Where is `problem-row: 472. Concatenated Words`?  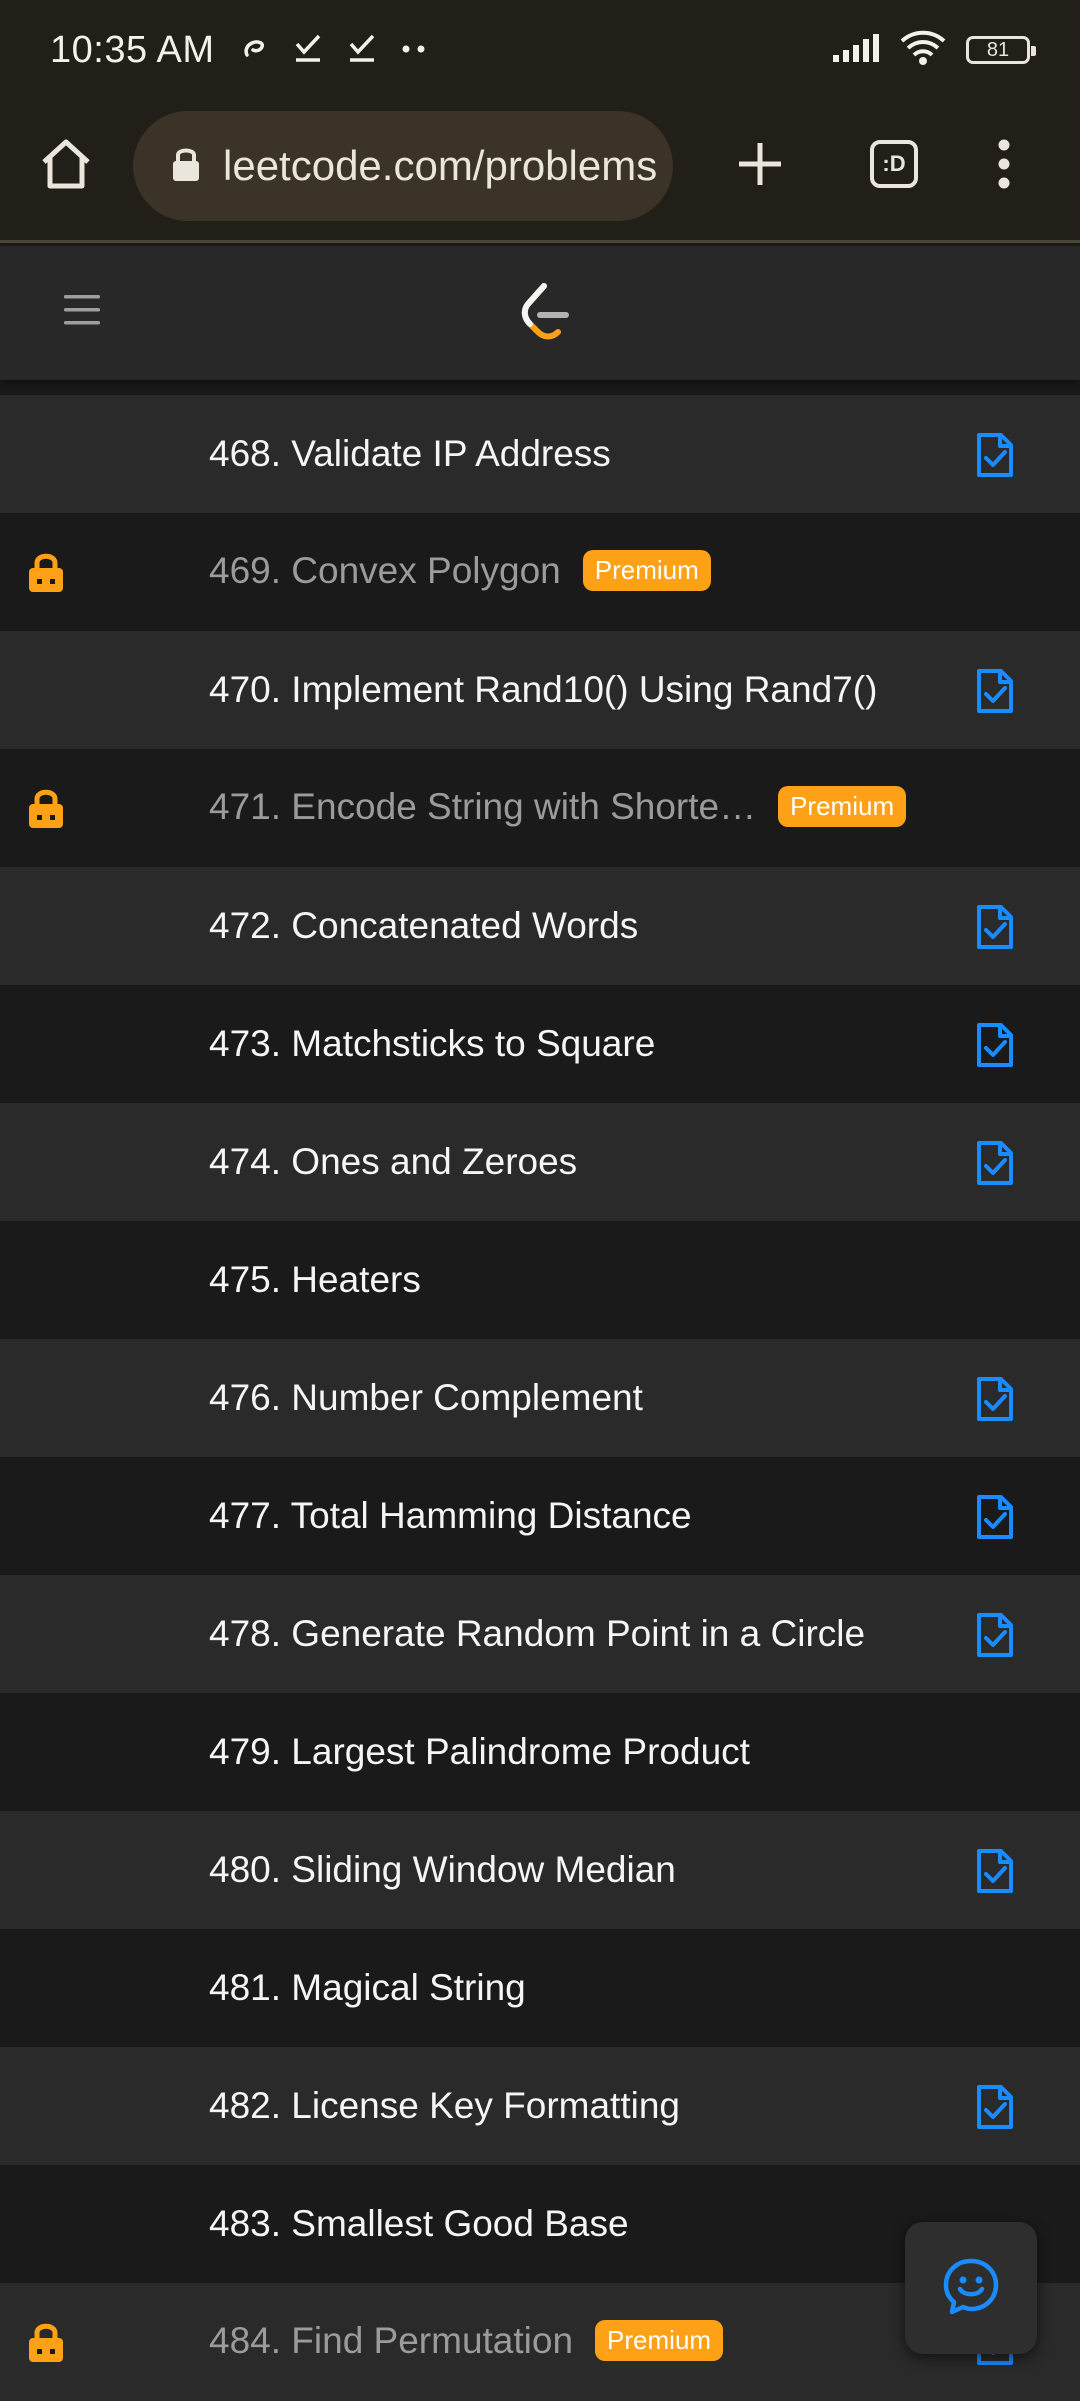
problem-row: 472. Concatenated Words is located at coordinates (540, 926).